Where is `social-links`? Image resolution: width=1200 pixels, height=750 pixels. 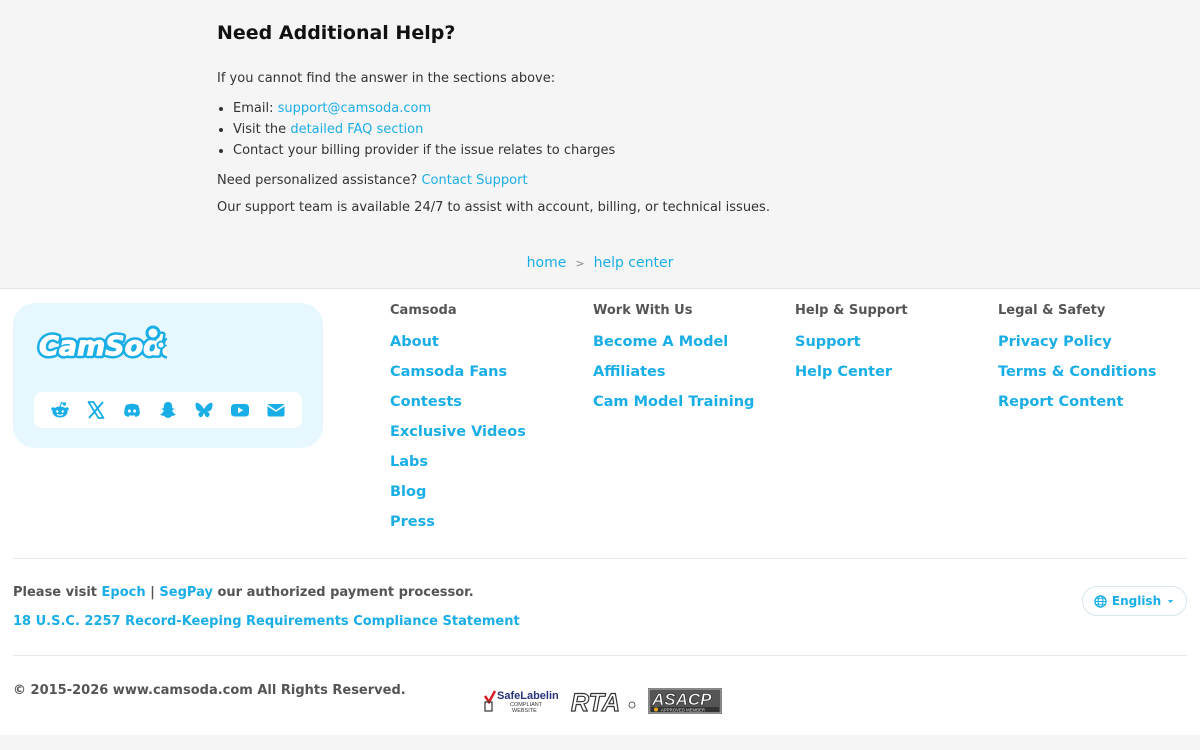 social-links is located at coordinates (168, 410).